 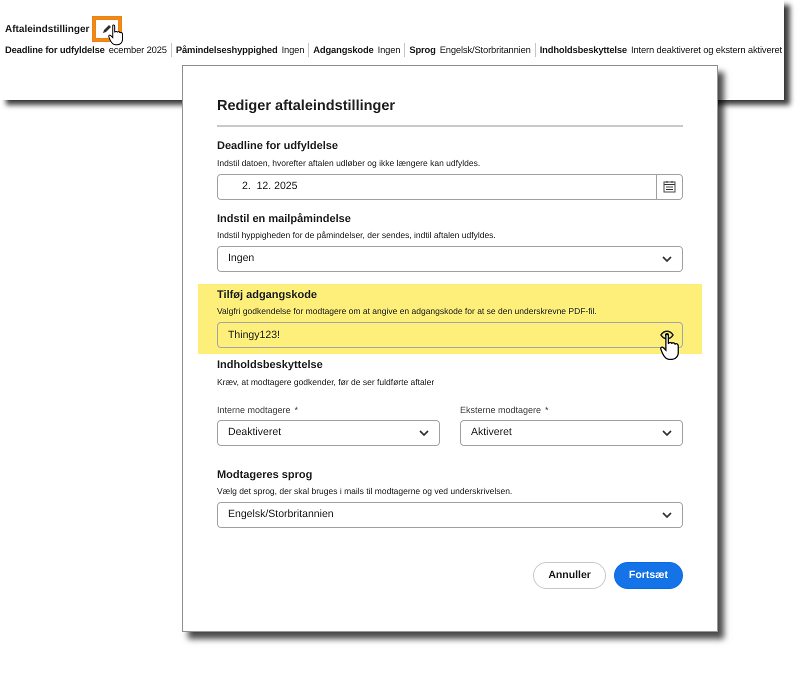 I want to click on setting-label: Indholdsbeskyttelse, so click(x=583, y=50).